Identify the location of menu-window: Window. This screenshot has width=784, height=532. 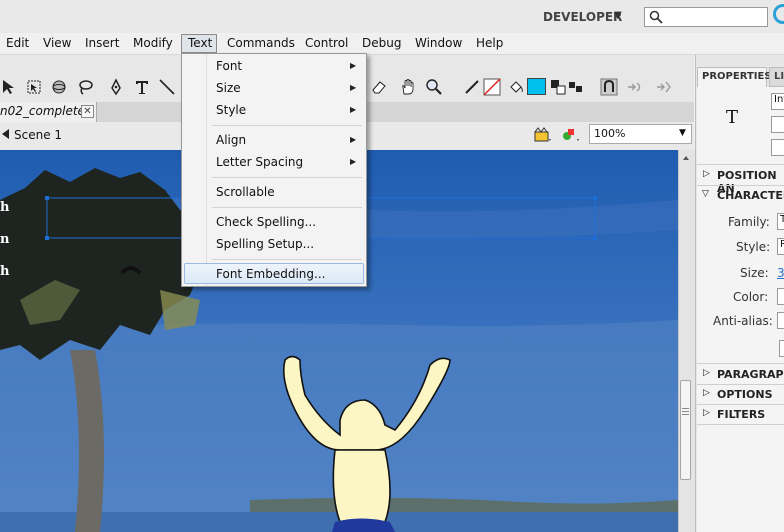
(438, 43).